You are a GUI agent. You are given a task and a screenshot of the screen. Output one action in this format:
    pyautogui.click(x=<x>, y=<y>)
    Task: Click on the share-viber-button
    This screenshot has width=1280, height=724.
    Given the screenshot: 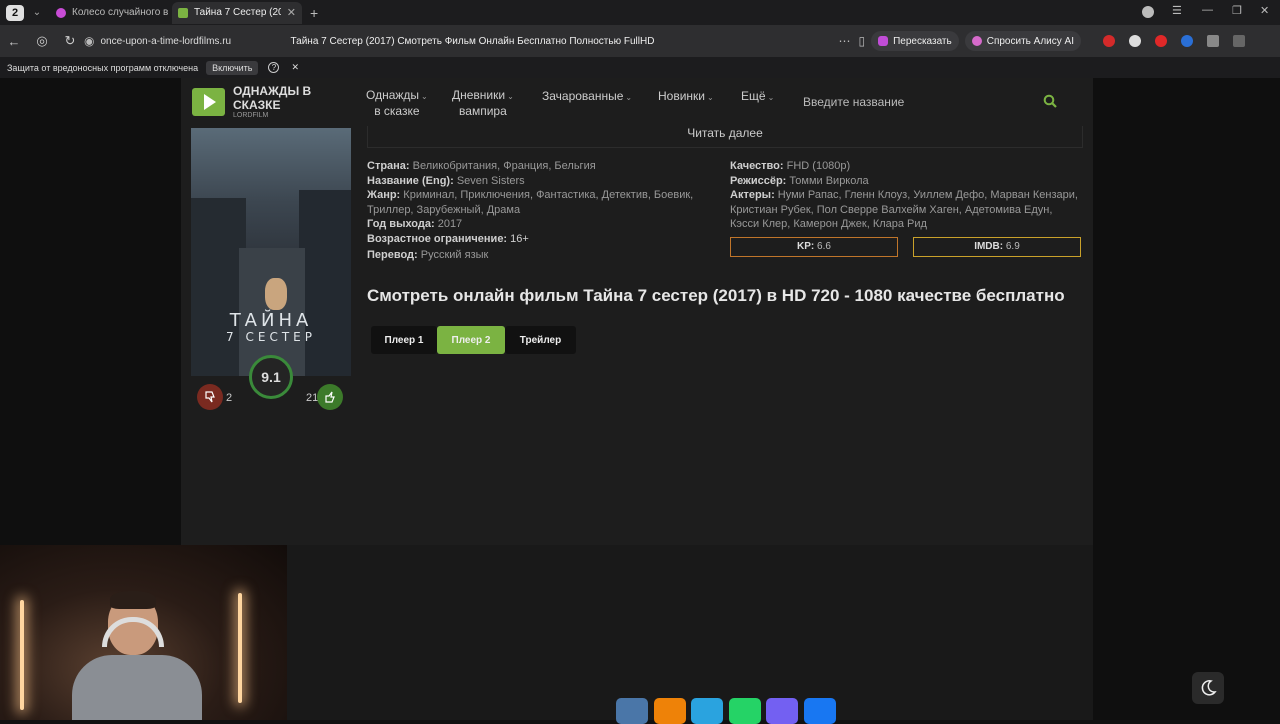 What is the action you would take?
    pyautogui.click(x=782, y=711)
    